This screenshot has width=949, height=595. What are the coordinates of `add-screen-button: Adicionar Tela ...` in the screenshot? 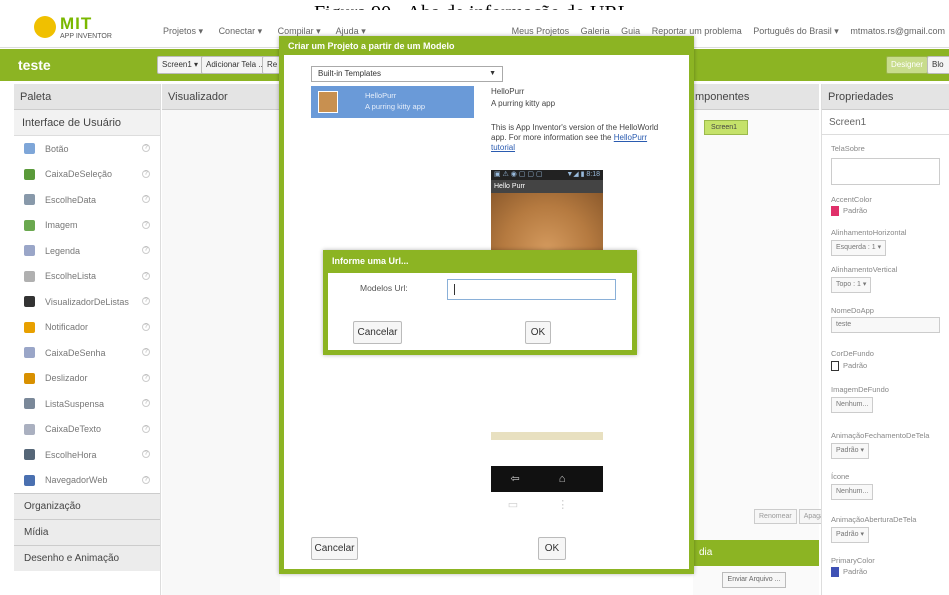 It's located at (235, 65).